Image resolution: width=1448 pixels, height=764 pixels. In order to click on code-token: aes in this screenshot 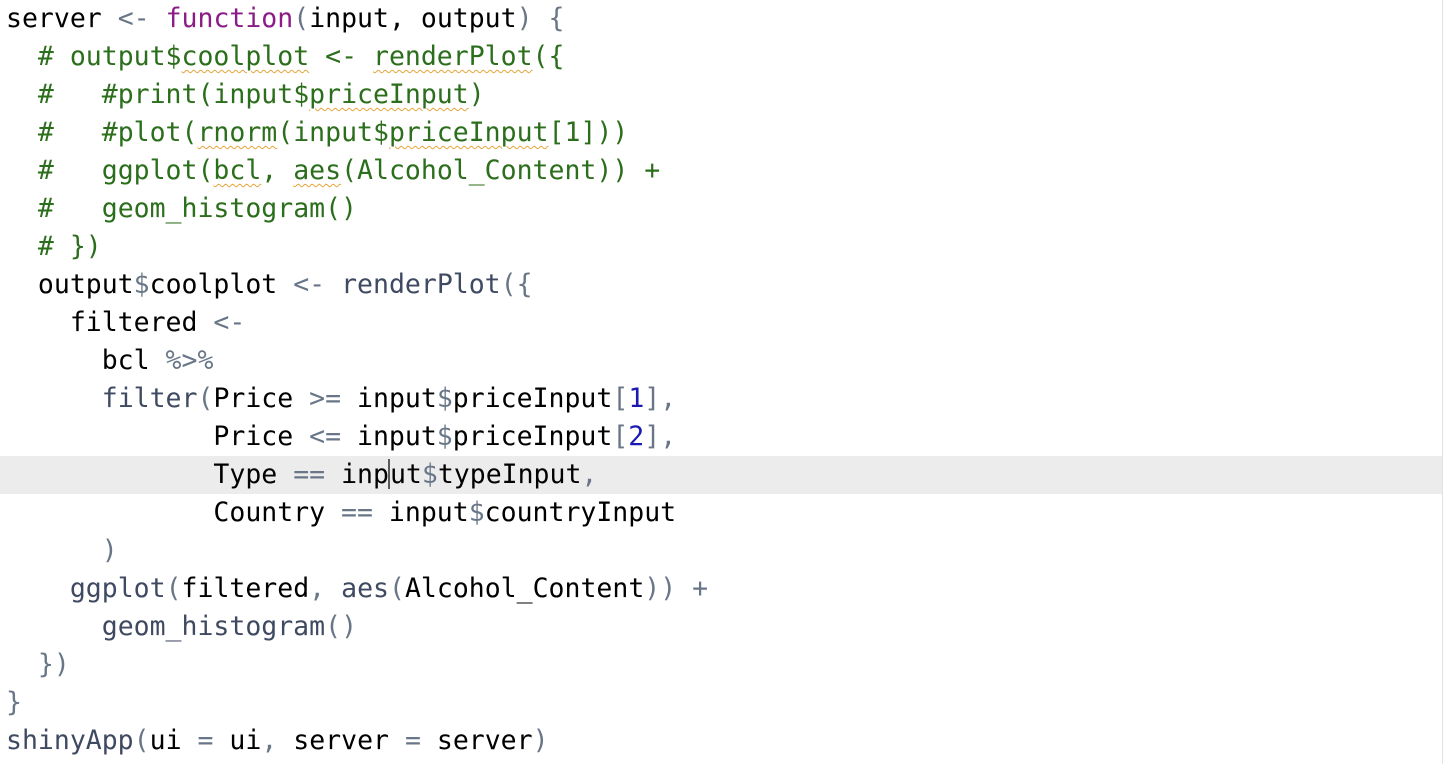, I will do `click(365, 588)`.